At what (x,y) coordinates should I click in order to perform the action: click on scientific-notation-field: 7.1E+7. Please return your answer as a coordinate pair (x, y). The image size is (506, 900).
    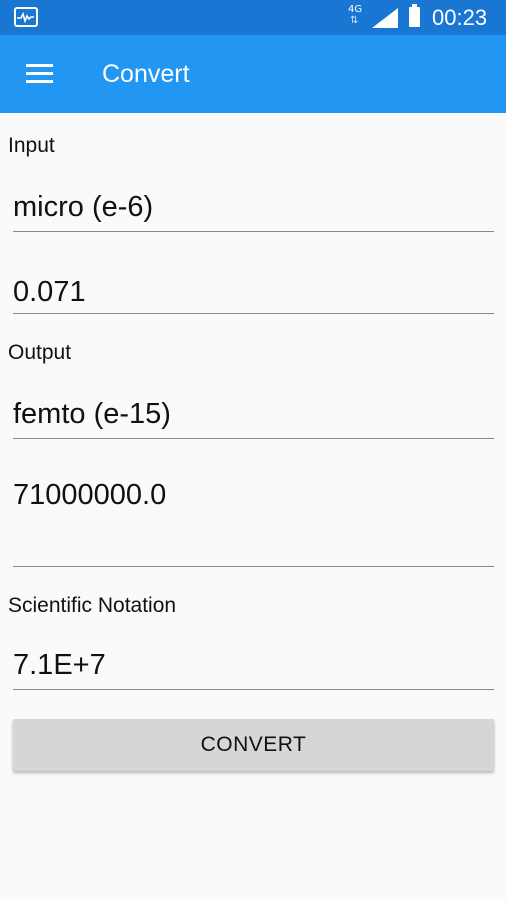
    Looking at the image, I should click on (253, 669).